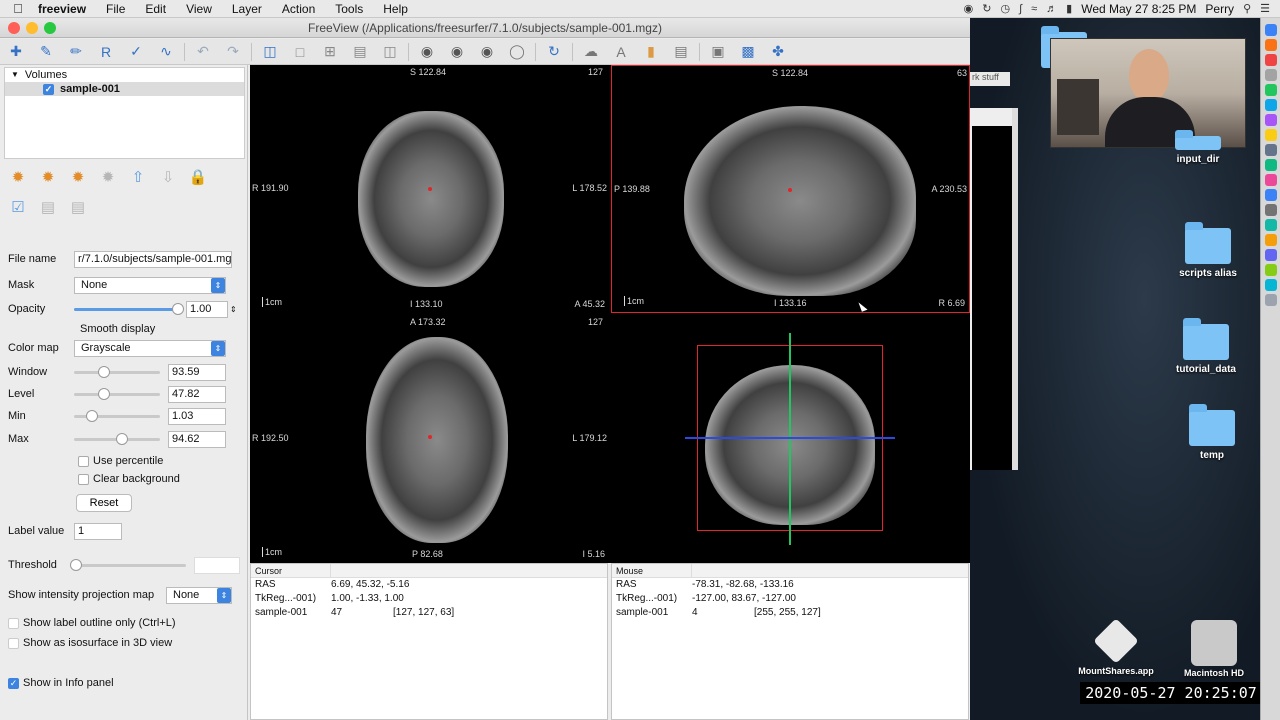 This screenshot has height=720, width=1280. What do you see at coordinates (46, 52) in the screenshot?
I see `voxel-edit-icon: ✎` at bounding box center [46, 52].